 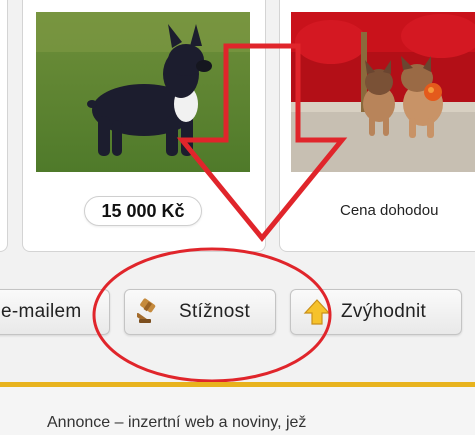 What do you see at coordinates (150, 312) in the screenshot?
I see `gavel-icon` at bounding box center [150, 312].